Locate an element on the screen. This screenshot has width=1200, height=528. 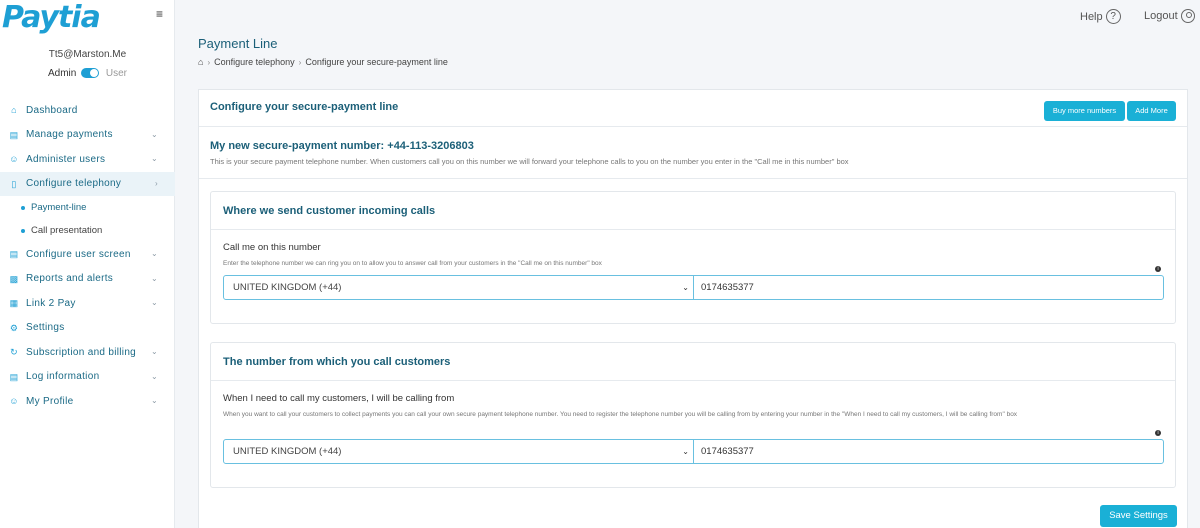
sidebar-item-my-profile: ☺ My Profile ⌄ is located at coordinates (87, 401).